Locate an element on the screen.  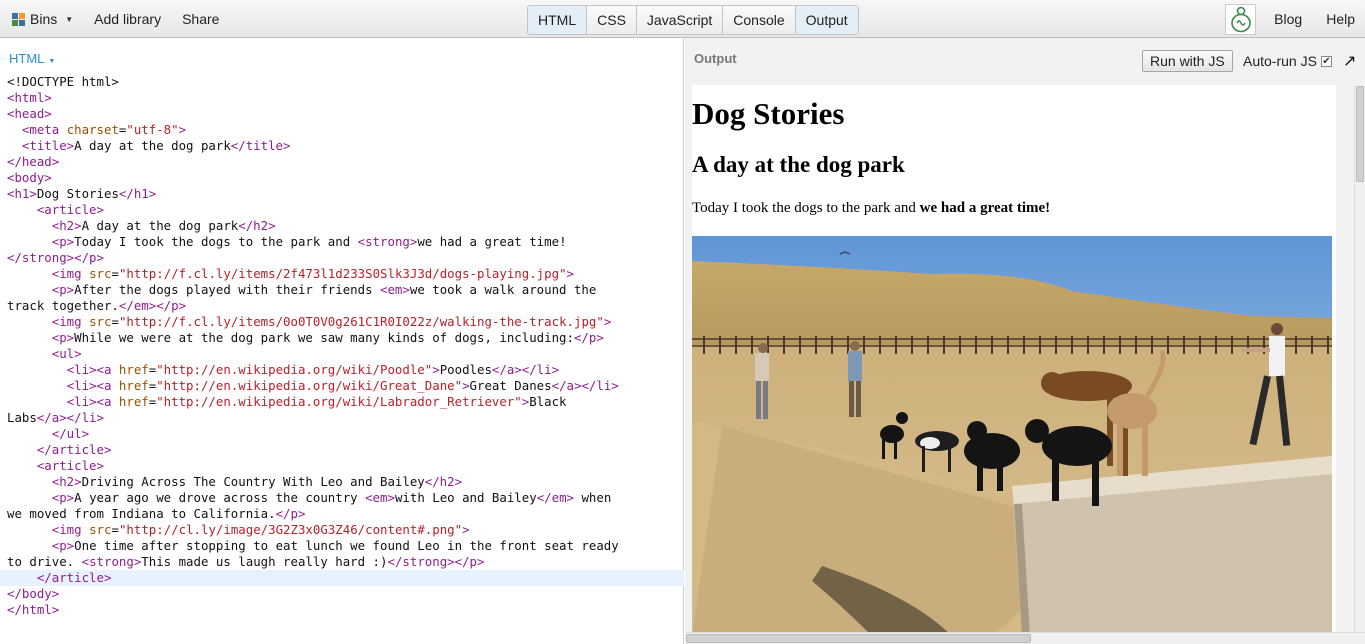
code-line: we moved from Indiana to California.</p> is located at coordinates (342, 514).